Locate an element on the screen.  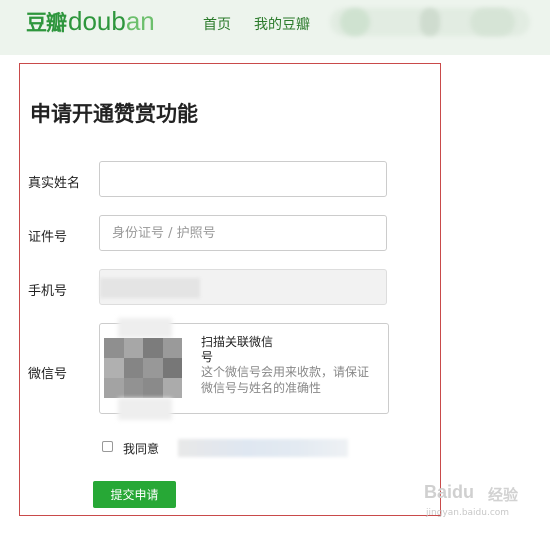
nav-my-douban-link: 我的豆瓣 is located at coordinates (282, 24).